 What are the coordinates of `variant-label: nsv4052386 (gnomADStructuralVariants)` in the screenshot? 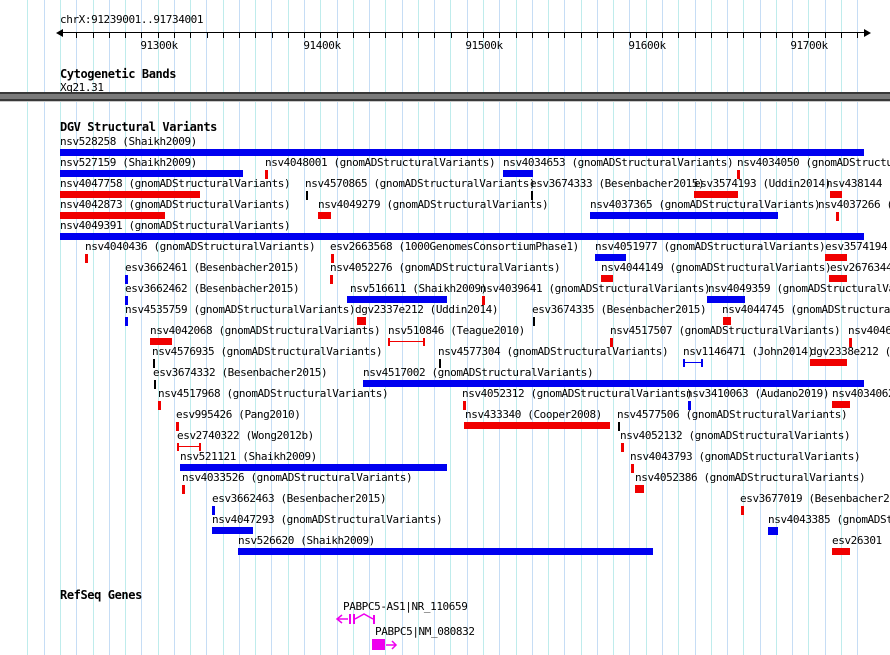 It's located at (750, 477).